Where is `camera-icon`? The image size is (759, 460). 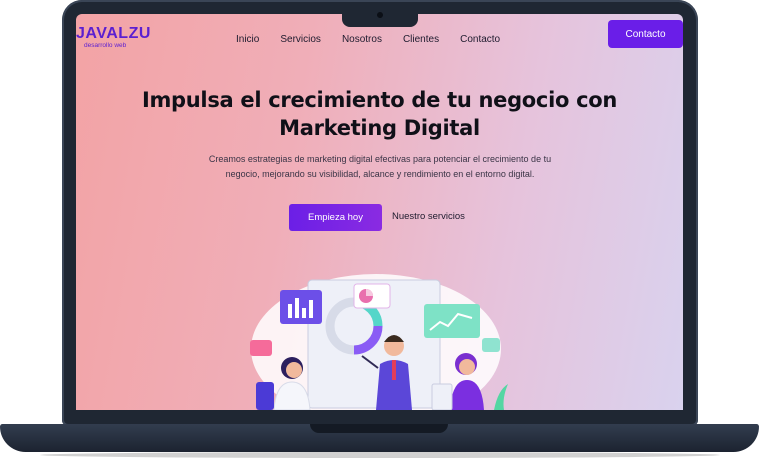 camera-icon is located at coordinates (380, 15).